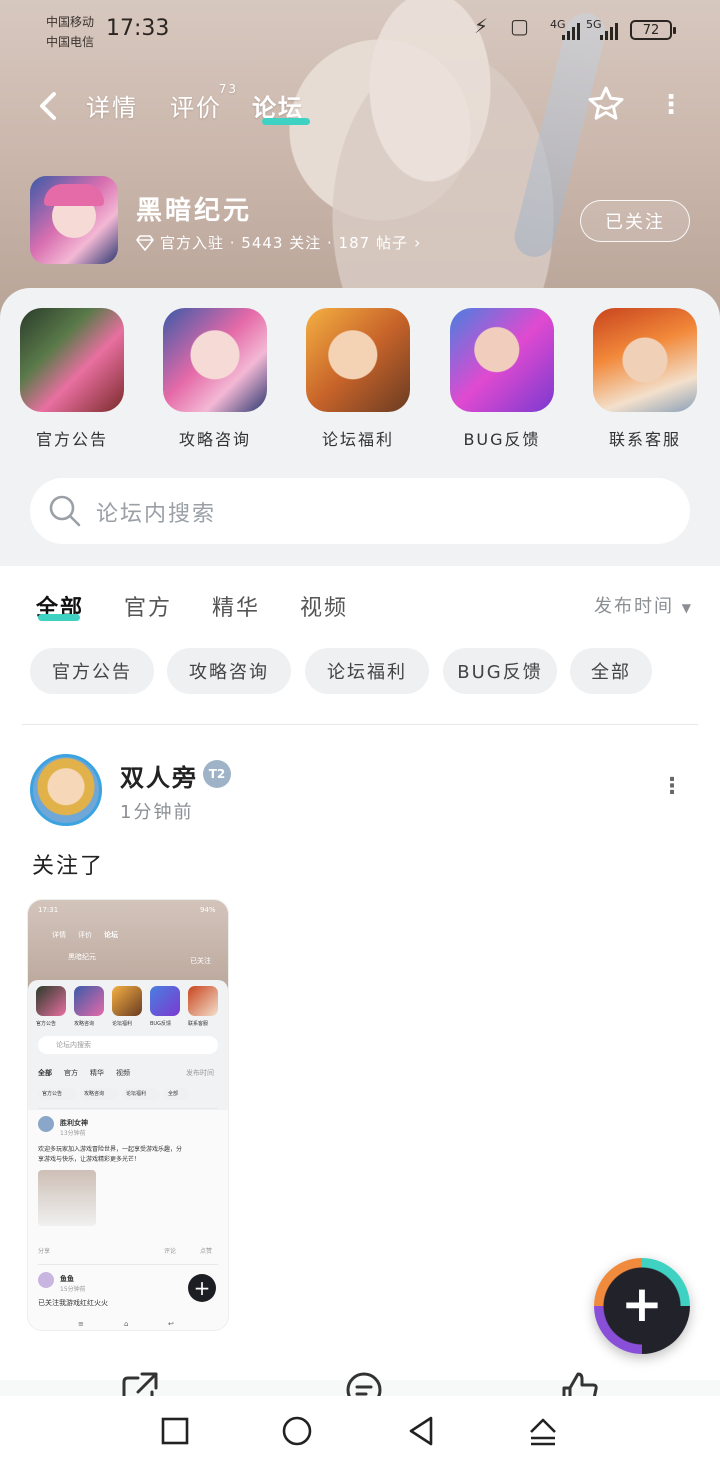  What do you see at coordinates (500, 671) in the screenshot?
I see `chip-bug-report: BUG反馈` at bounding box center [500, 671].